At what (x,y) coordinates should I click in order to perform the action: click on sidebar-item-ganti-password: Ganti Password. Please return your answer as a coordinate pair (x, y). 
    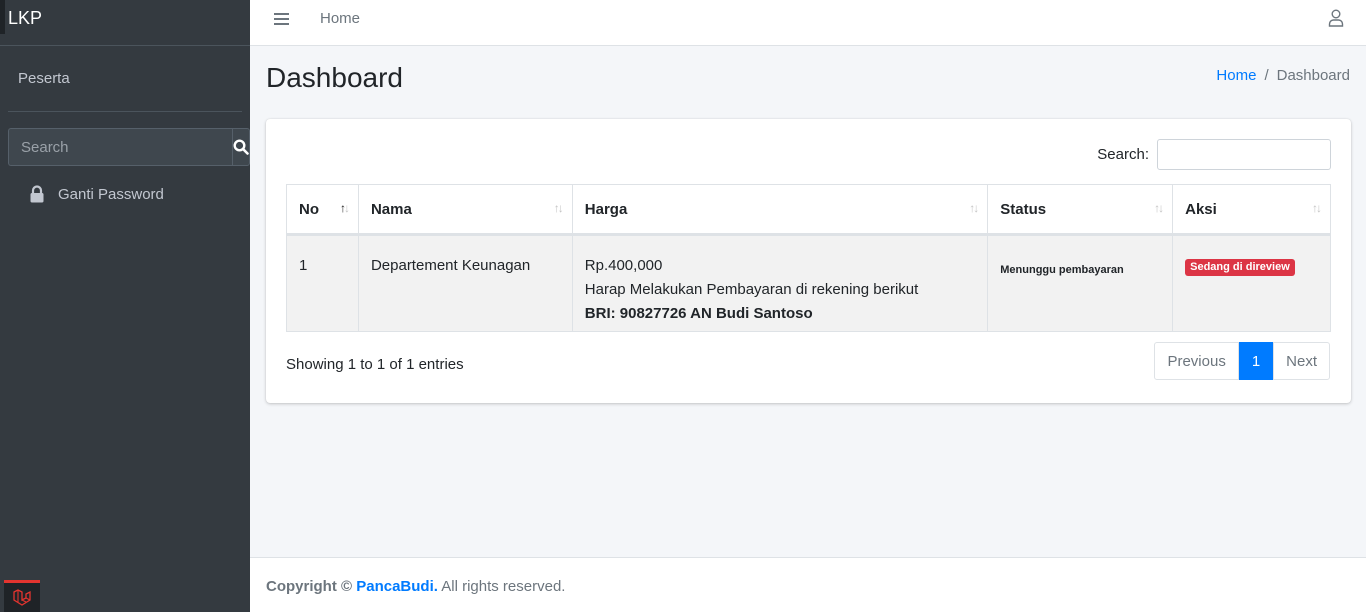
    Looking at the image, I should click on (125, 194).